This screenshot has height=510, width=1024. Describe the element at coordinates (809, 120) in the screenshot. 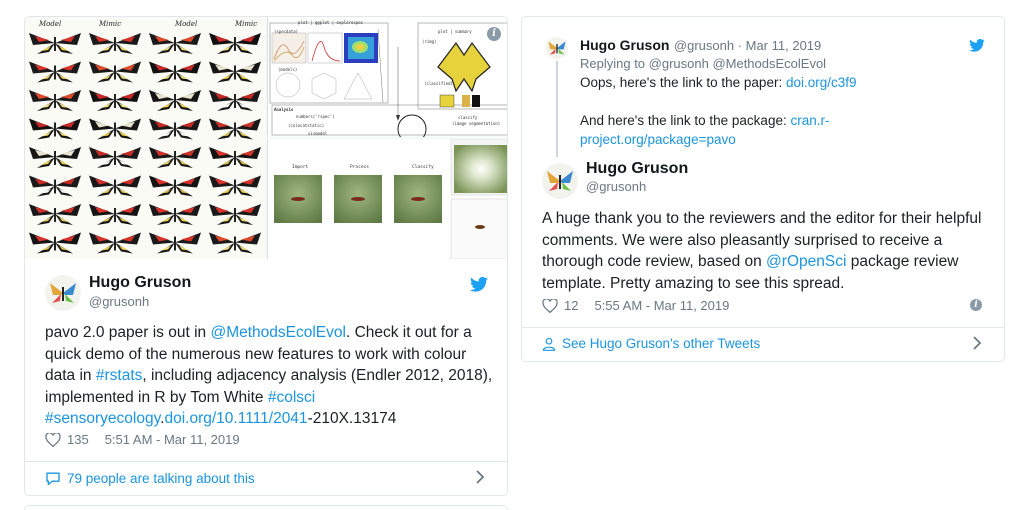

I see `package-link: cran.r-` at that location.